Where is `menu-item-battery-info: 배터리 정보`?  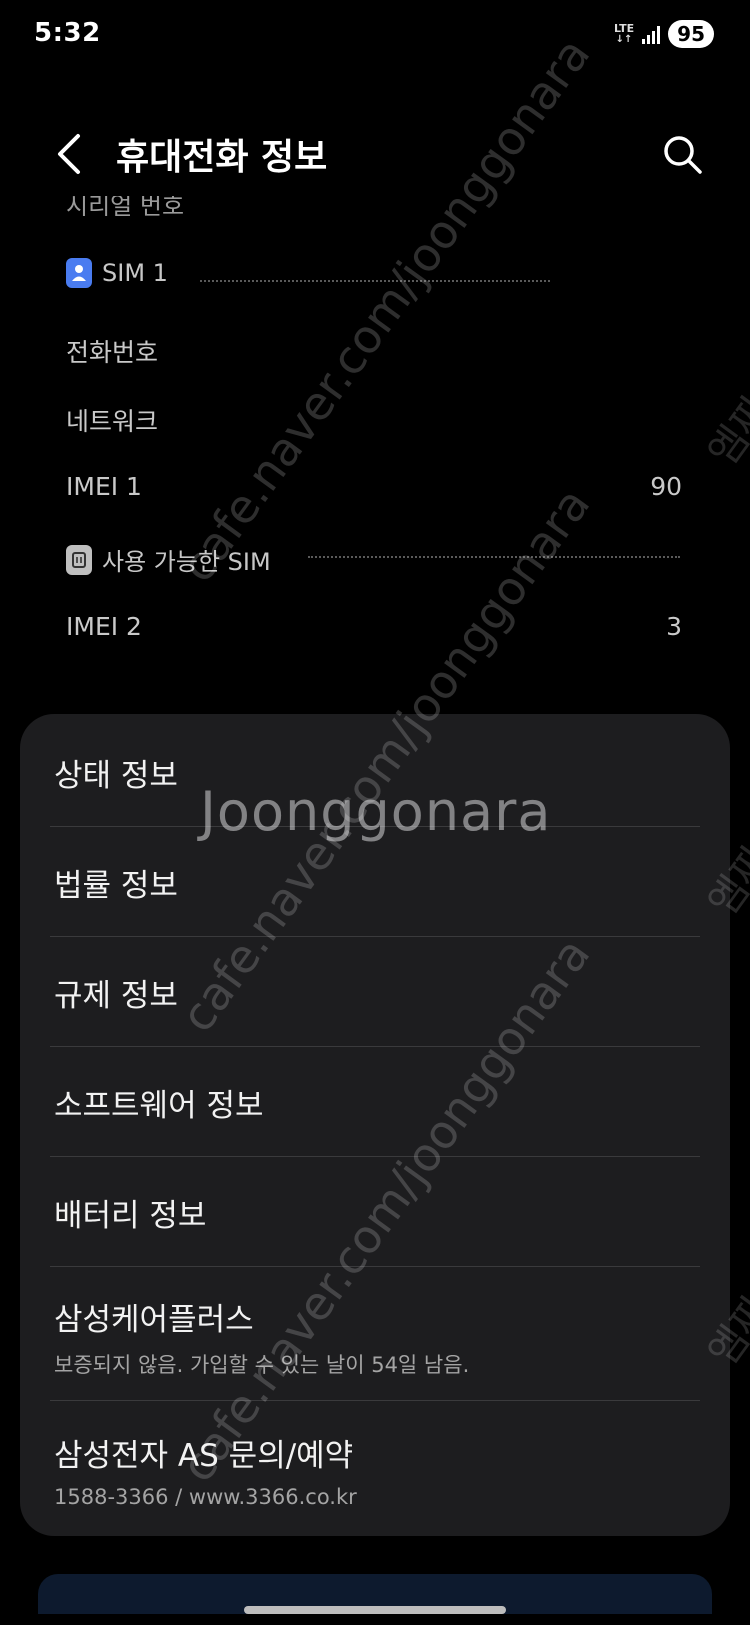 menu-item-battery-info: 배터리 정보 is located at coordinates (376, 1212).